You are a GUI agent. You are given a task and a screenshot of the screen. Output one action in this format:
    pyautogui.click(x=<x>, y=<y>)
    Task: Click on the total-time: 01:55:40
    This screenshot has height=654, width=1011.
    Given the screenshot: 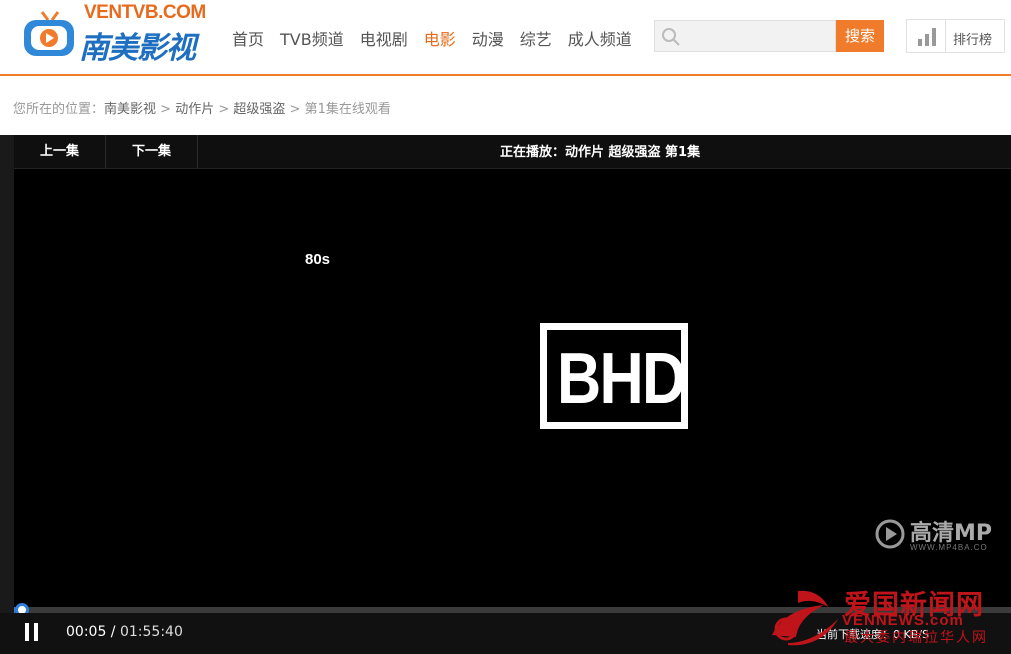 What is the action you would take?
    pyautogui.click(x=151, y=632)
    